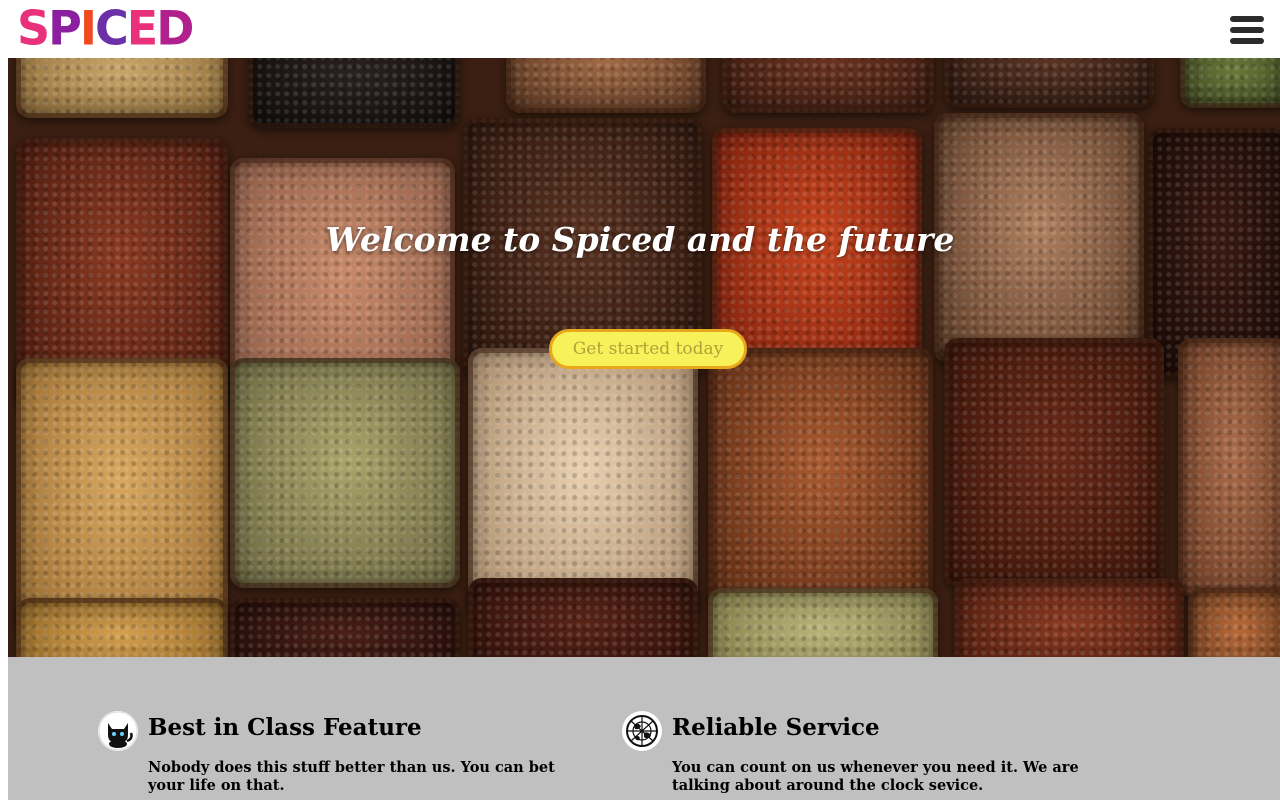 This screenshot has height=800, width=1280. I want to click on logo-letter: C, so click(111, 28).